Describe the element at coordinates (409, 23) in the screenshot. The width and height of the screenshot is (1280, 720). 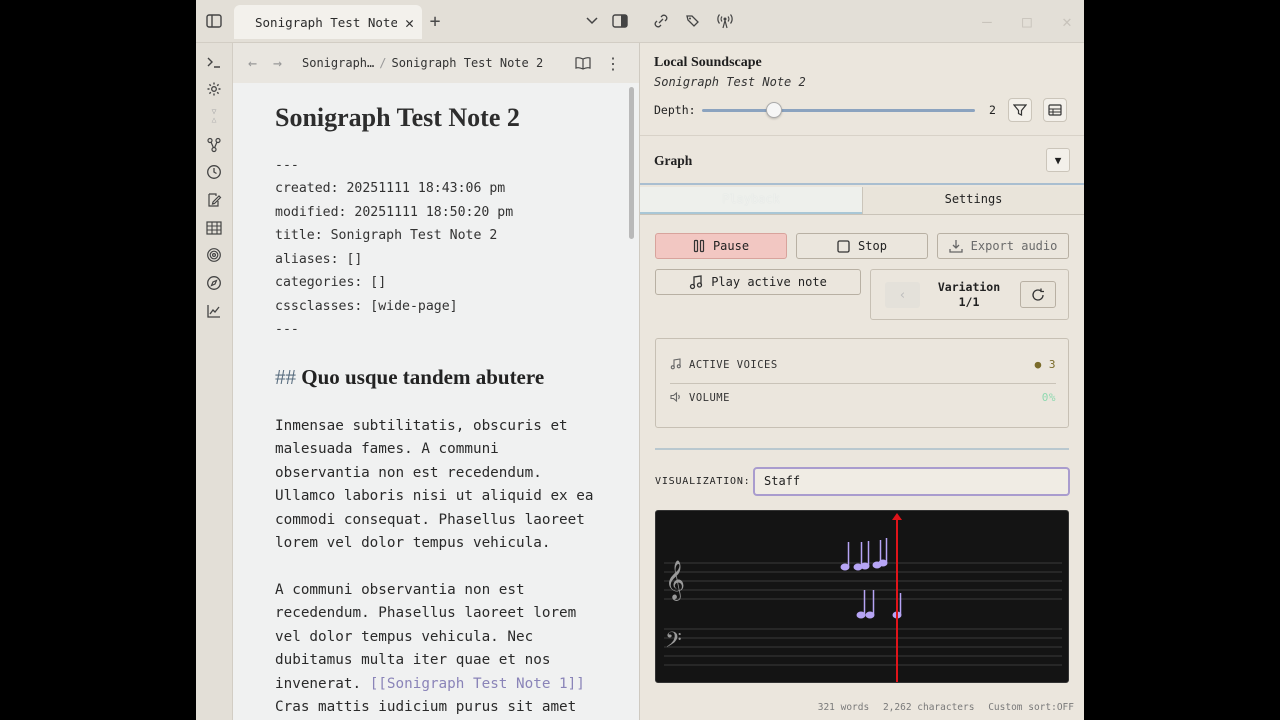
I see `close-icon: ✕` at that location.